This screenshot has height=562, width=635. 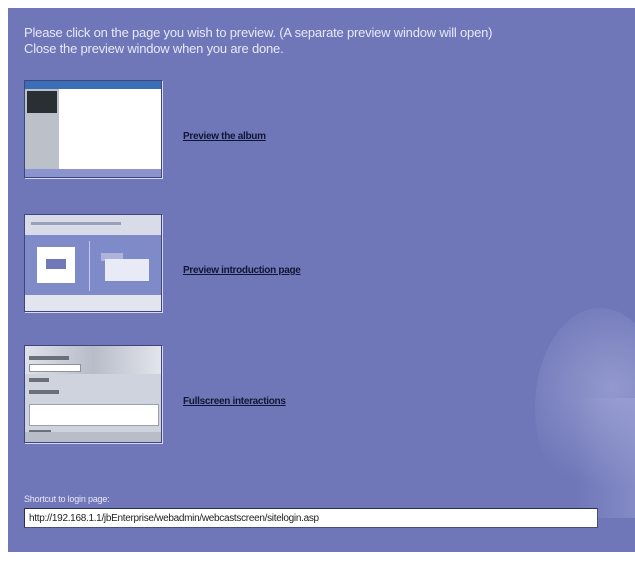 I want to click on thumbnail-content-area, so click(x=110, y=130).